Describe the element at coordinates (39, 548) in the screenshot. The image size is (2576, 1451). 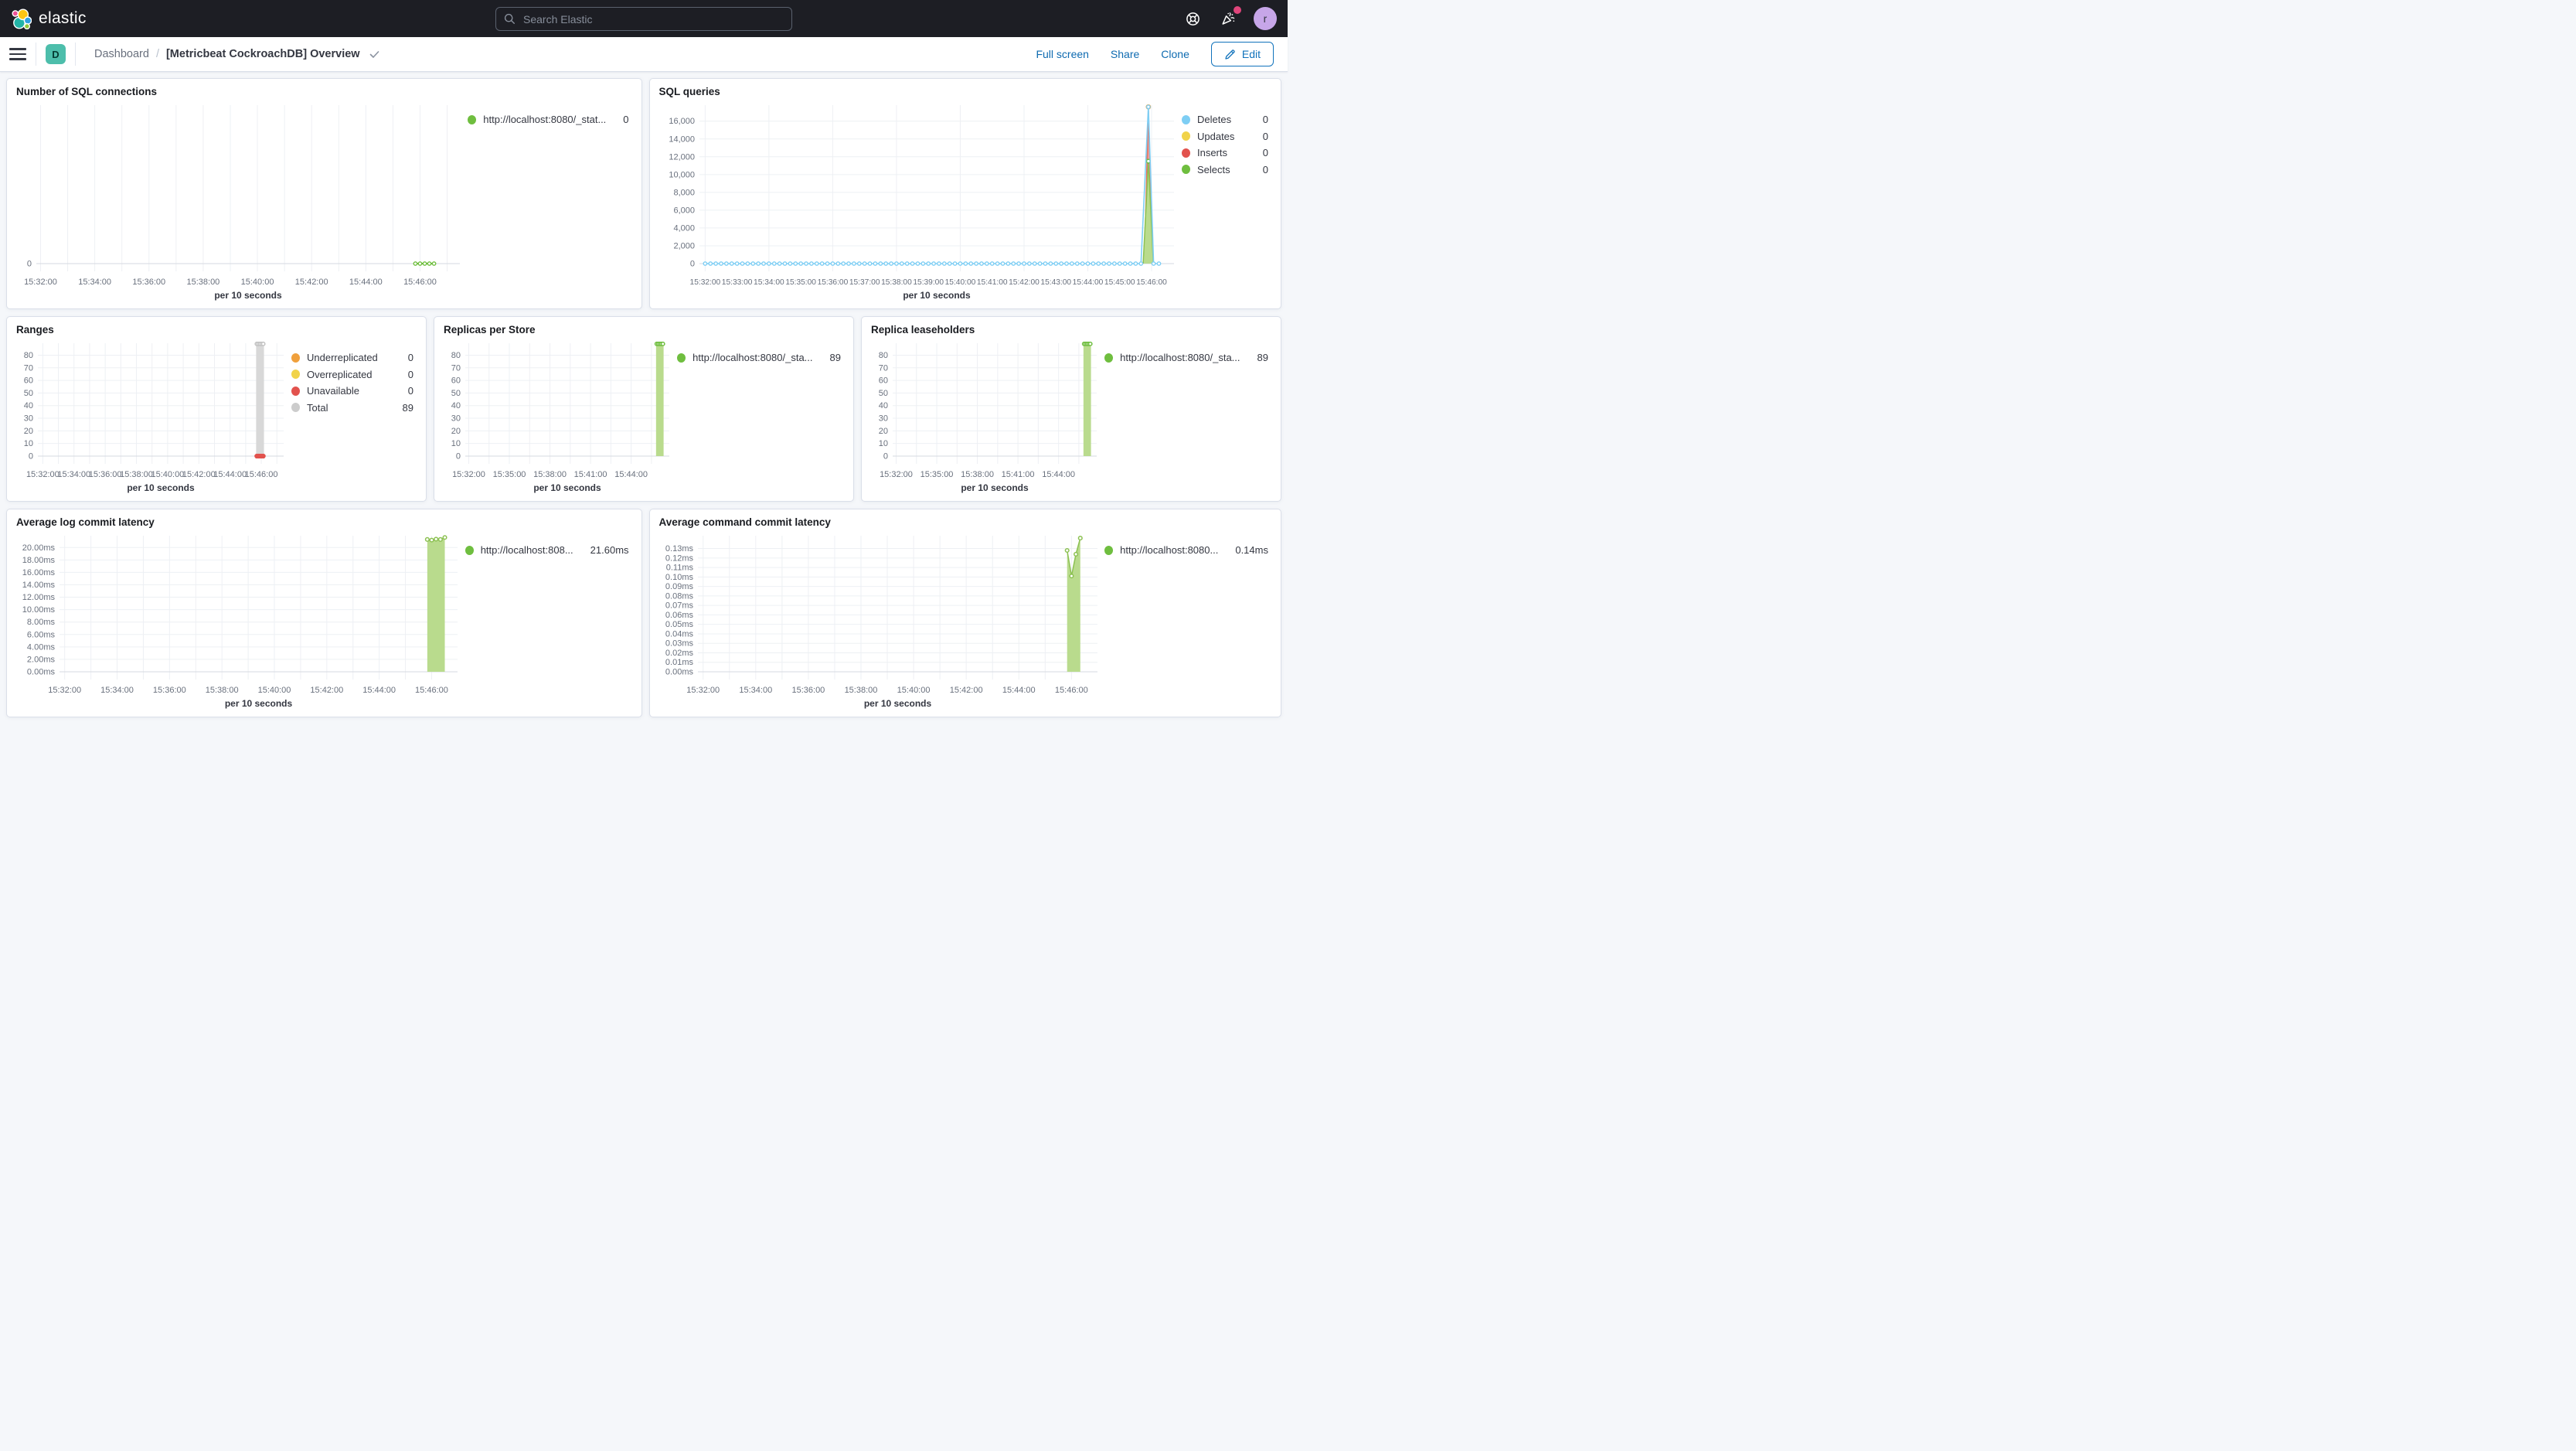
I see `svg-text: 20.00ms` at that location.